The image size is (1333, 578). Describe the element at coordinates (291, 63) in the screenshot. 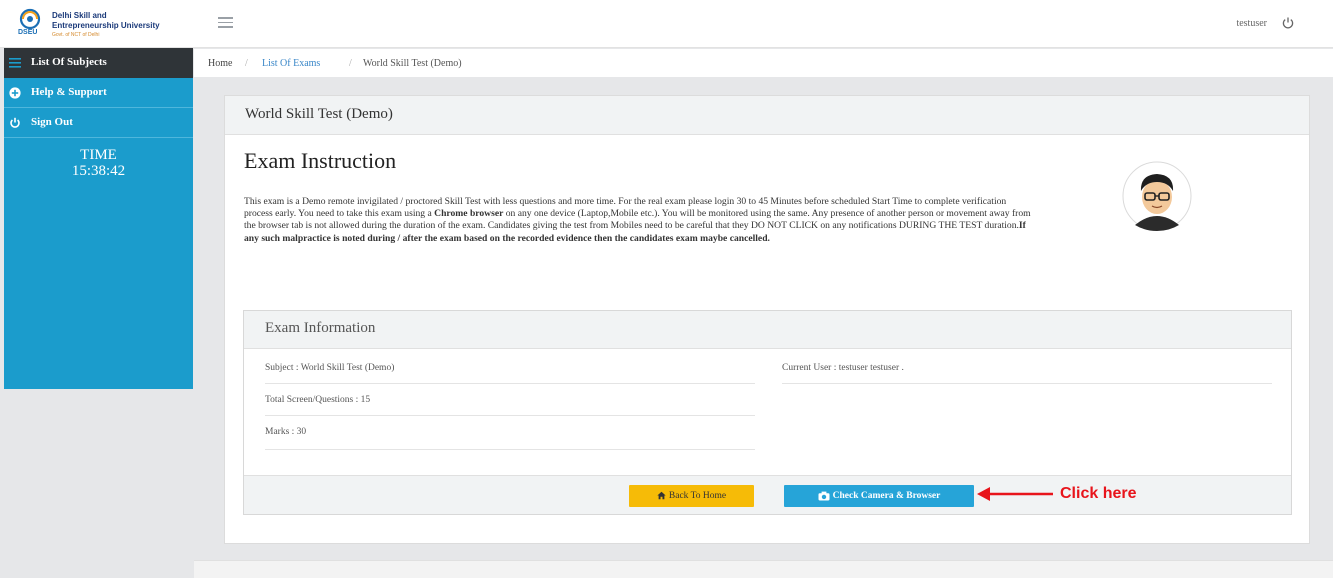

I see `breadcrumb-list-of-exams-link: List Of Exams` at that location.